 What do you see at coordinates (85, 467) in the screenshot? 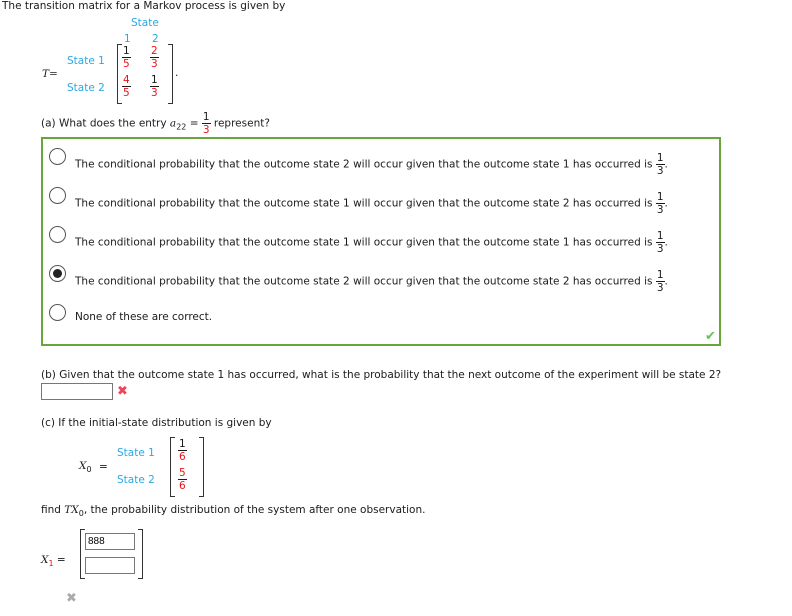
I see `x0-symbol: X0` at bounding box center [85, 467].